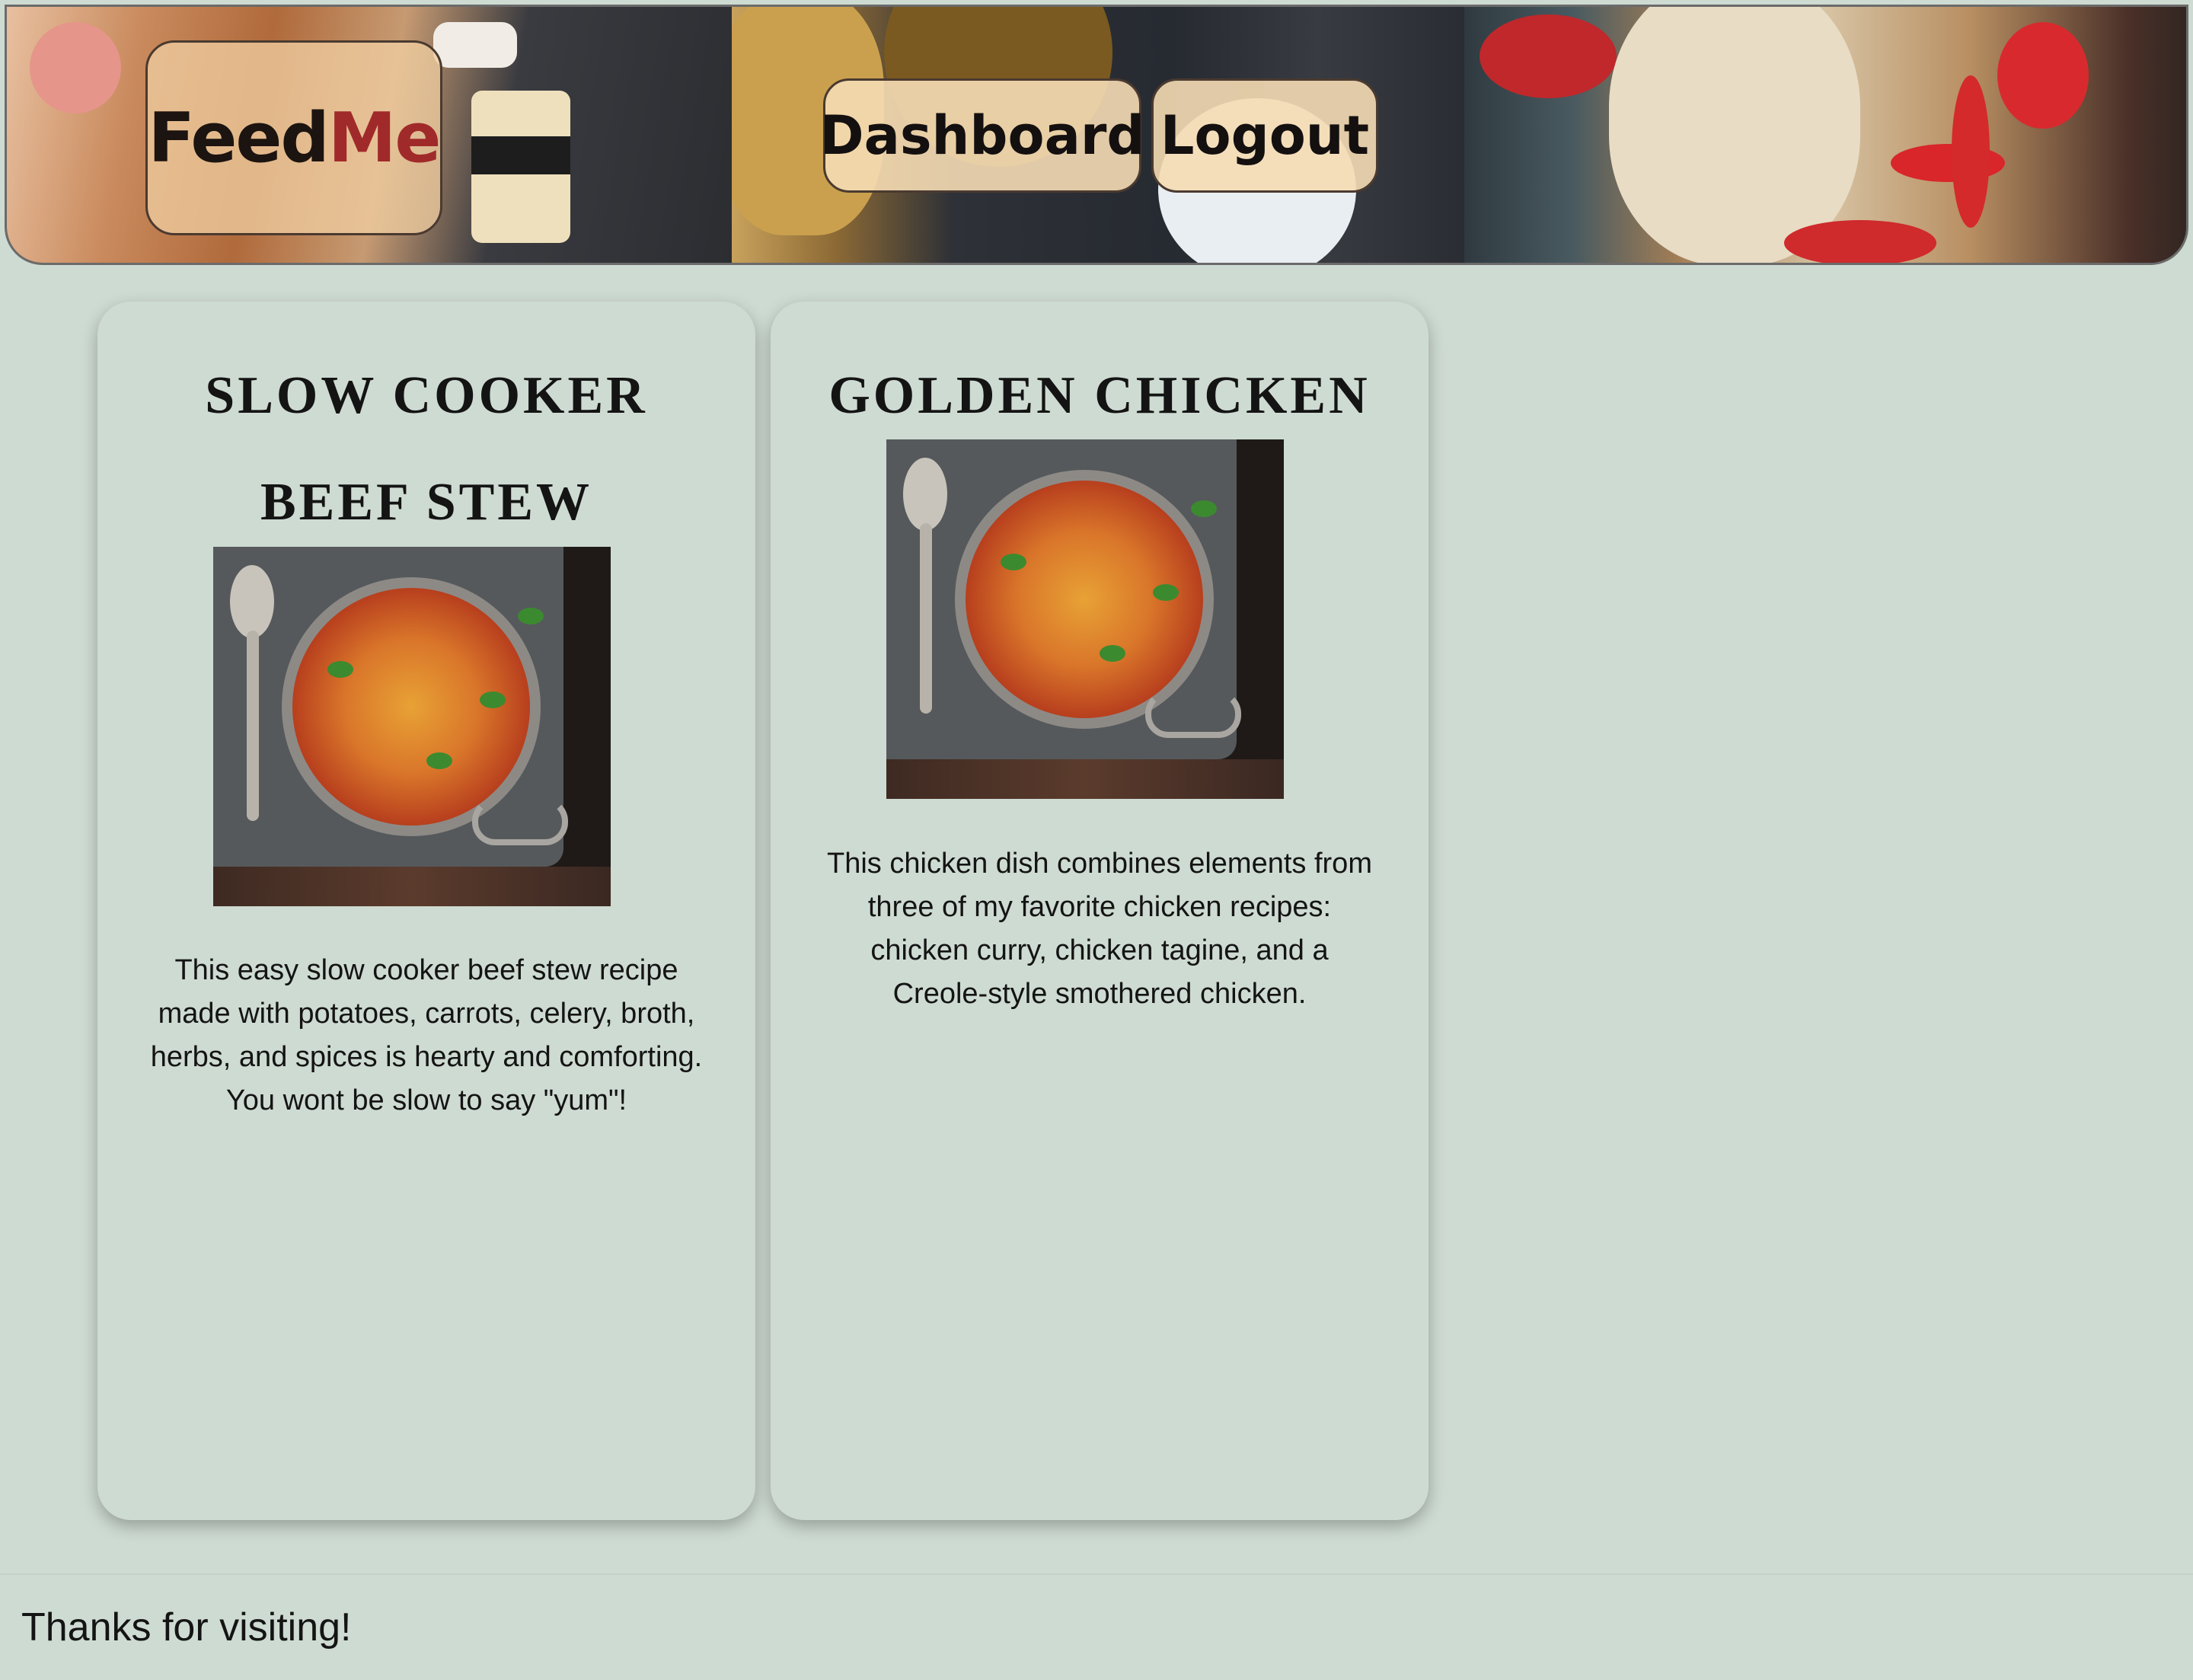 The width and height of the screenshot is (2193, 1680). I want to click on recipe-title-line: SLOW COOKER, so click(427, 395).